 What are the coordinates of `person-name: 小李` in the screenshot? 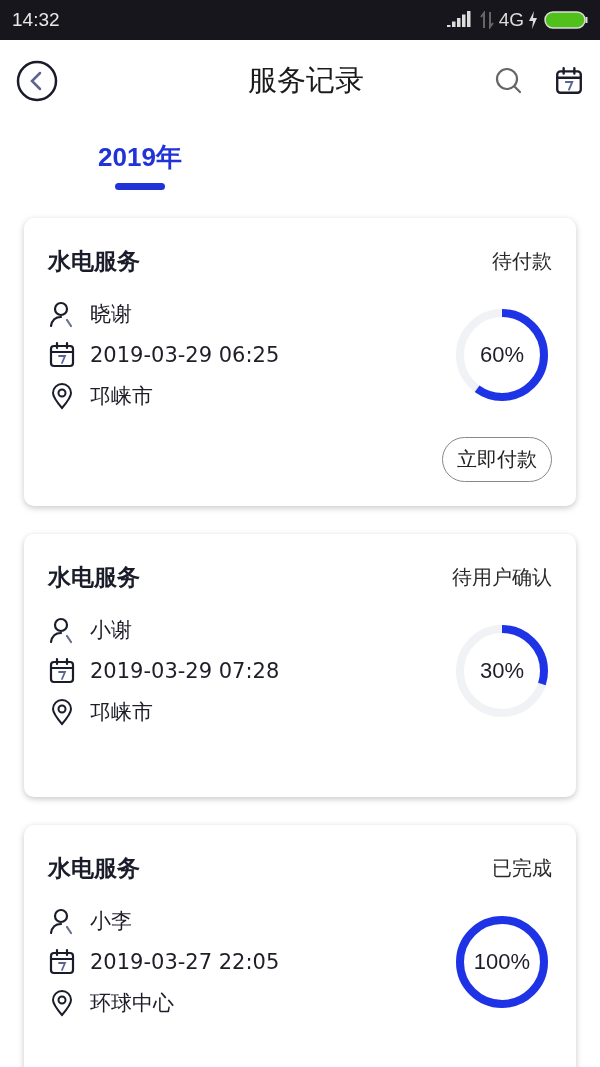 It's located at (111, 921).